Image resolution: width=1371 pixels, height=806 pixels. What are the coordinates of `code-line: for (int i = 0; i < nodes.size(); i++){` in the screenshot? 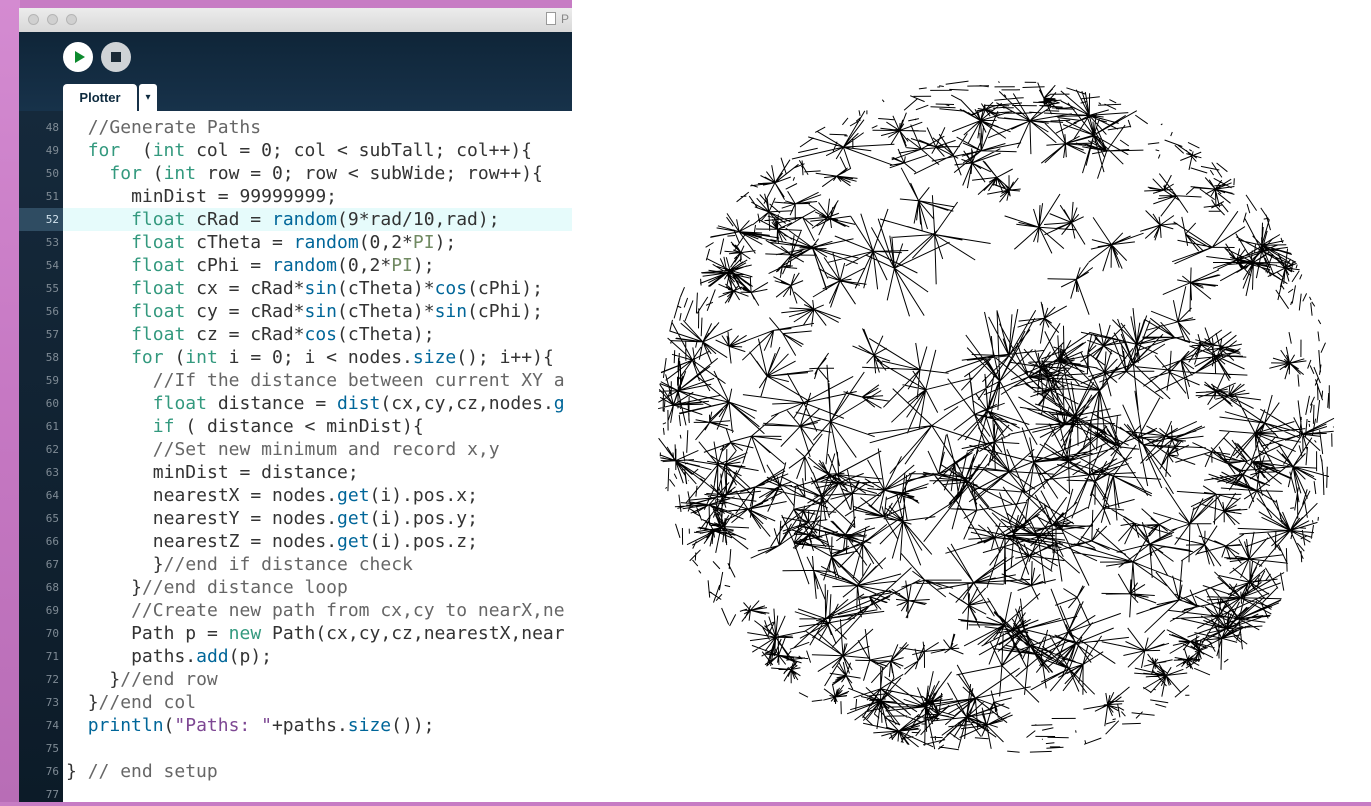 It's located at (342, 357).